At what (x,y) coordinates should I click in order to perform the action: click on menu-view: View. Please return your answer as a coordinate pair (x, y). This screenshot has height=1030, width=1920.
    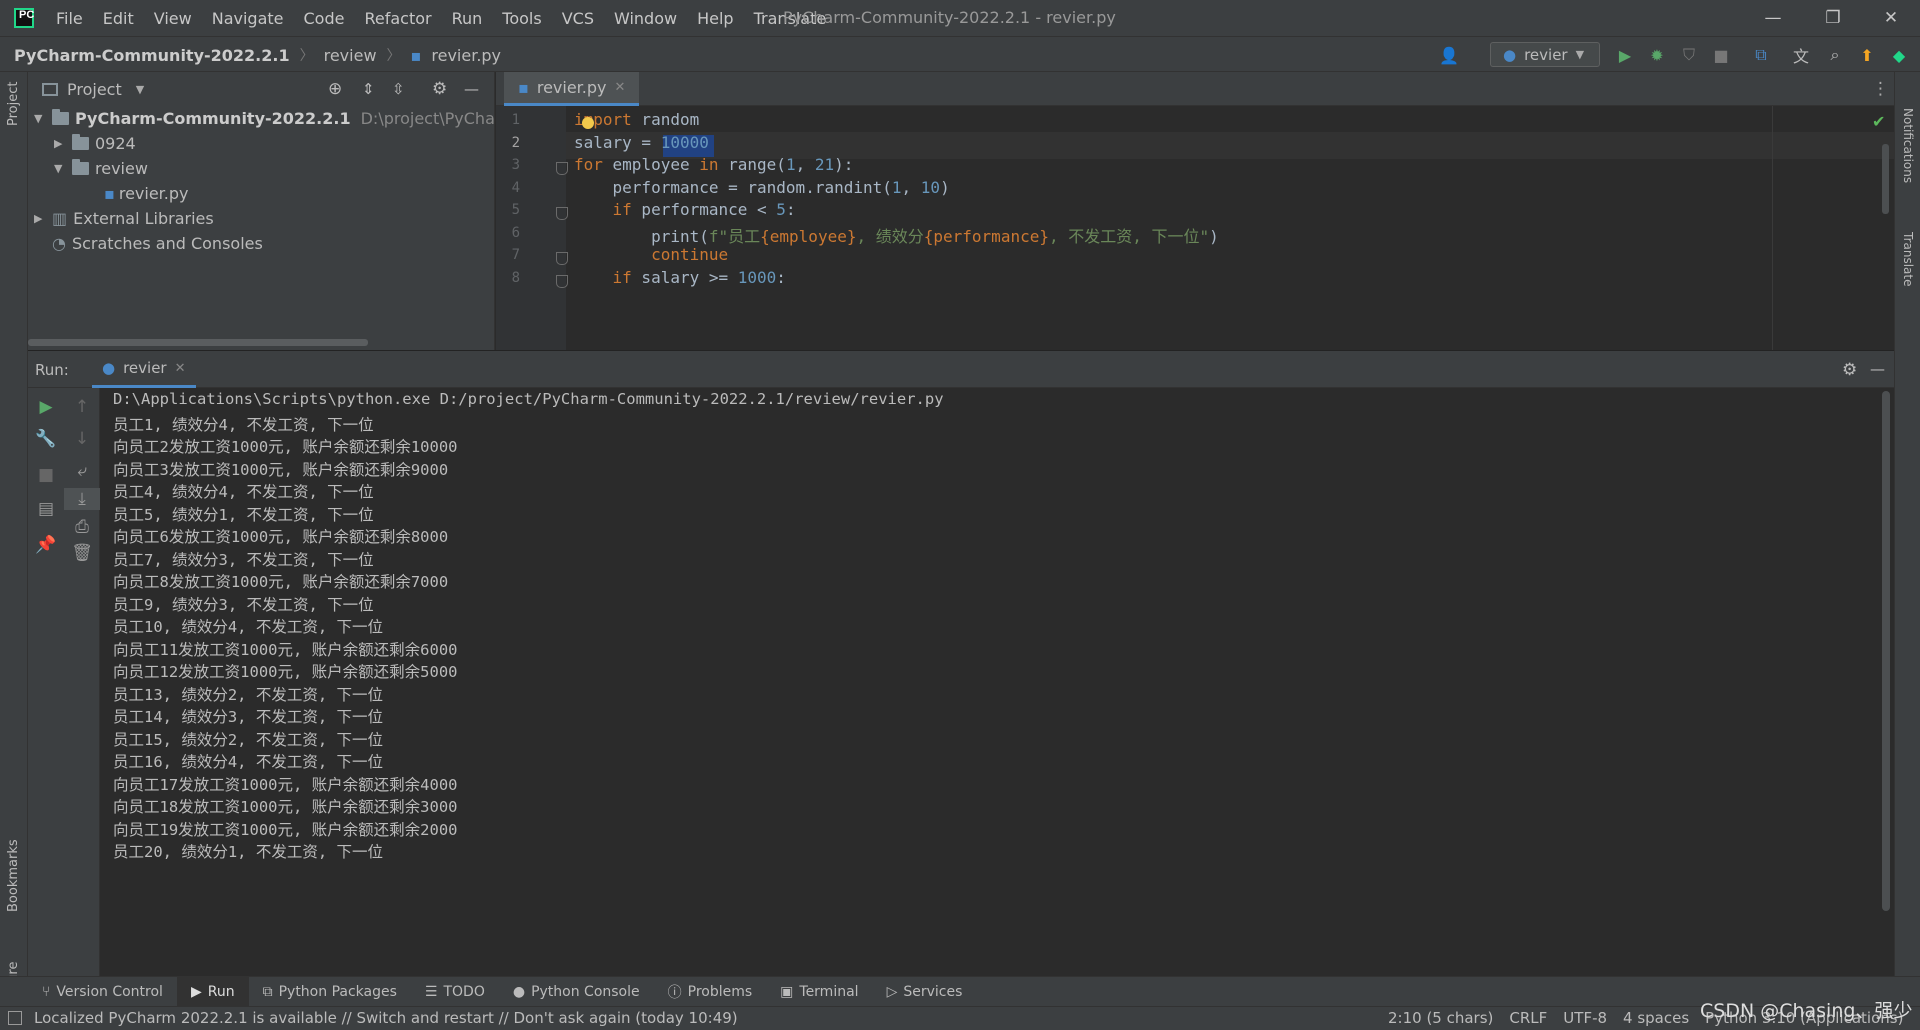
    Looking at the image, I should click on (173, 18).